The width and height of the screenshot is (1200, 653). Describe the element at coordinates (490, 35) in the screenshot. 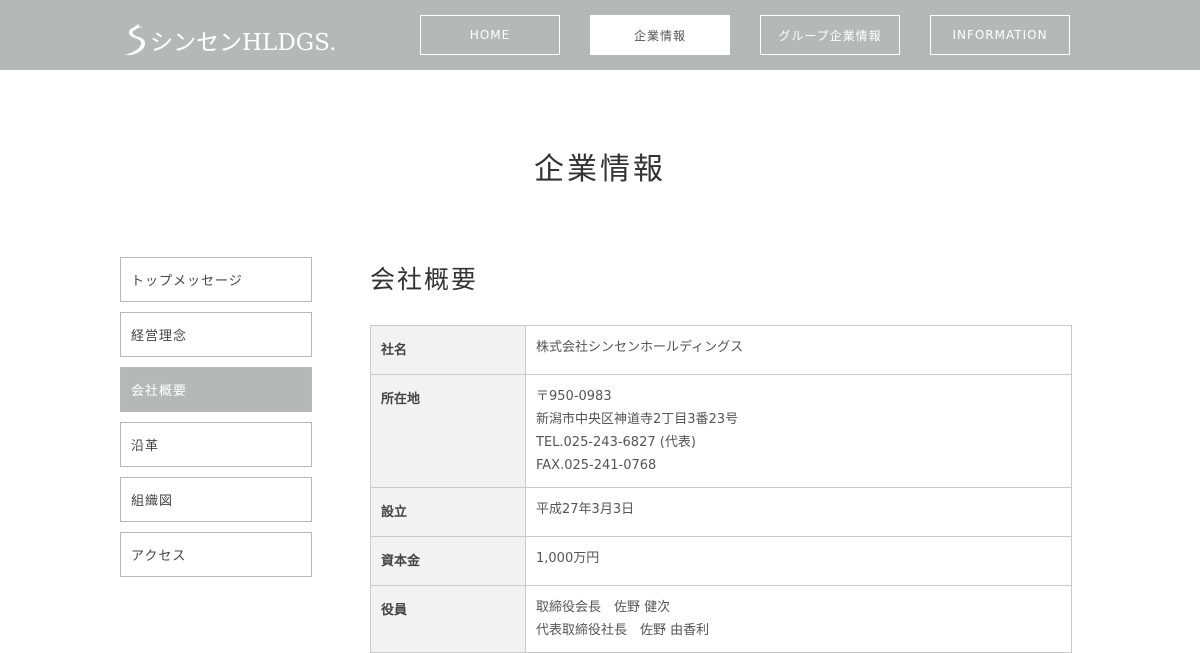

I see `nav-home-button: HOME` at that location.